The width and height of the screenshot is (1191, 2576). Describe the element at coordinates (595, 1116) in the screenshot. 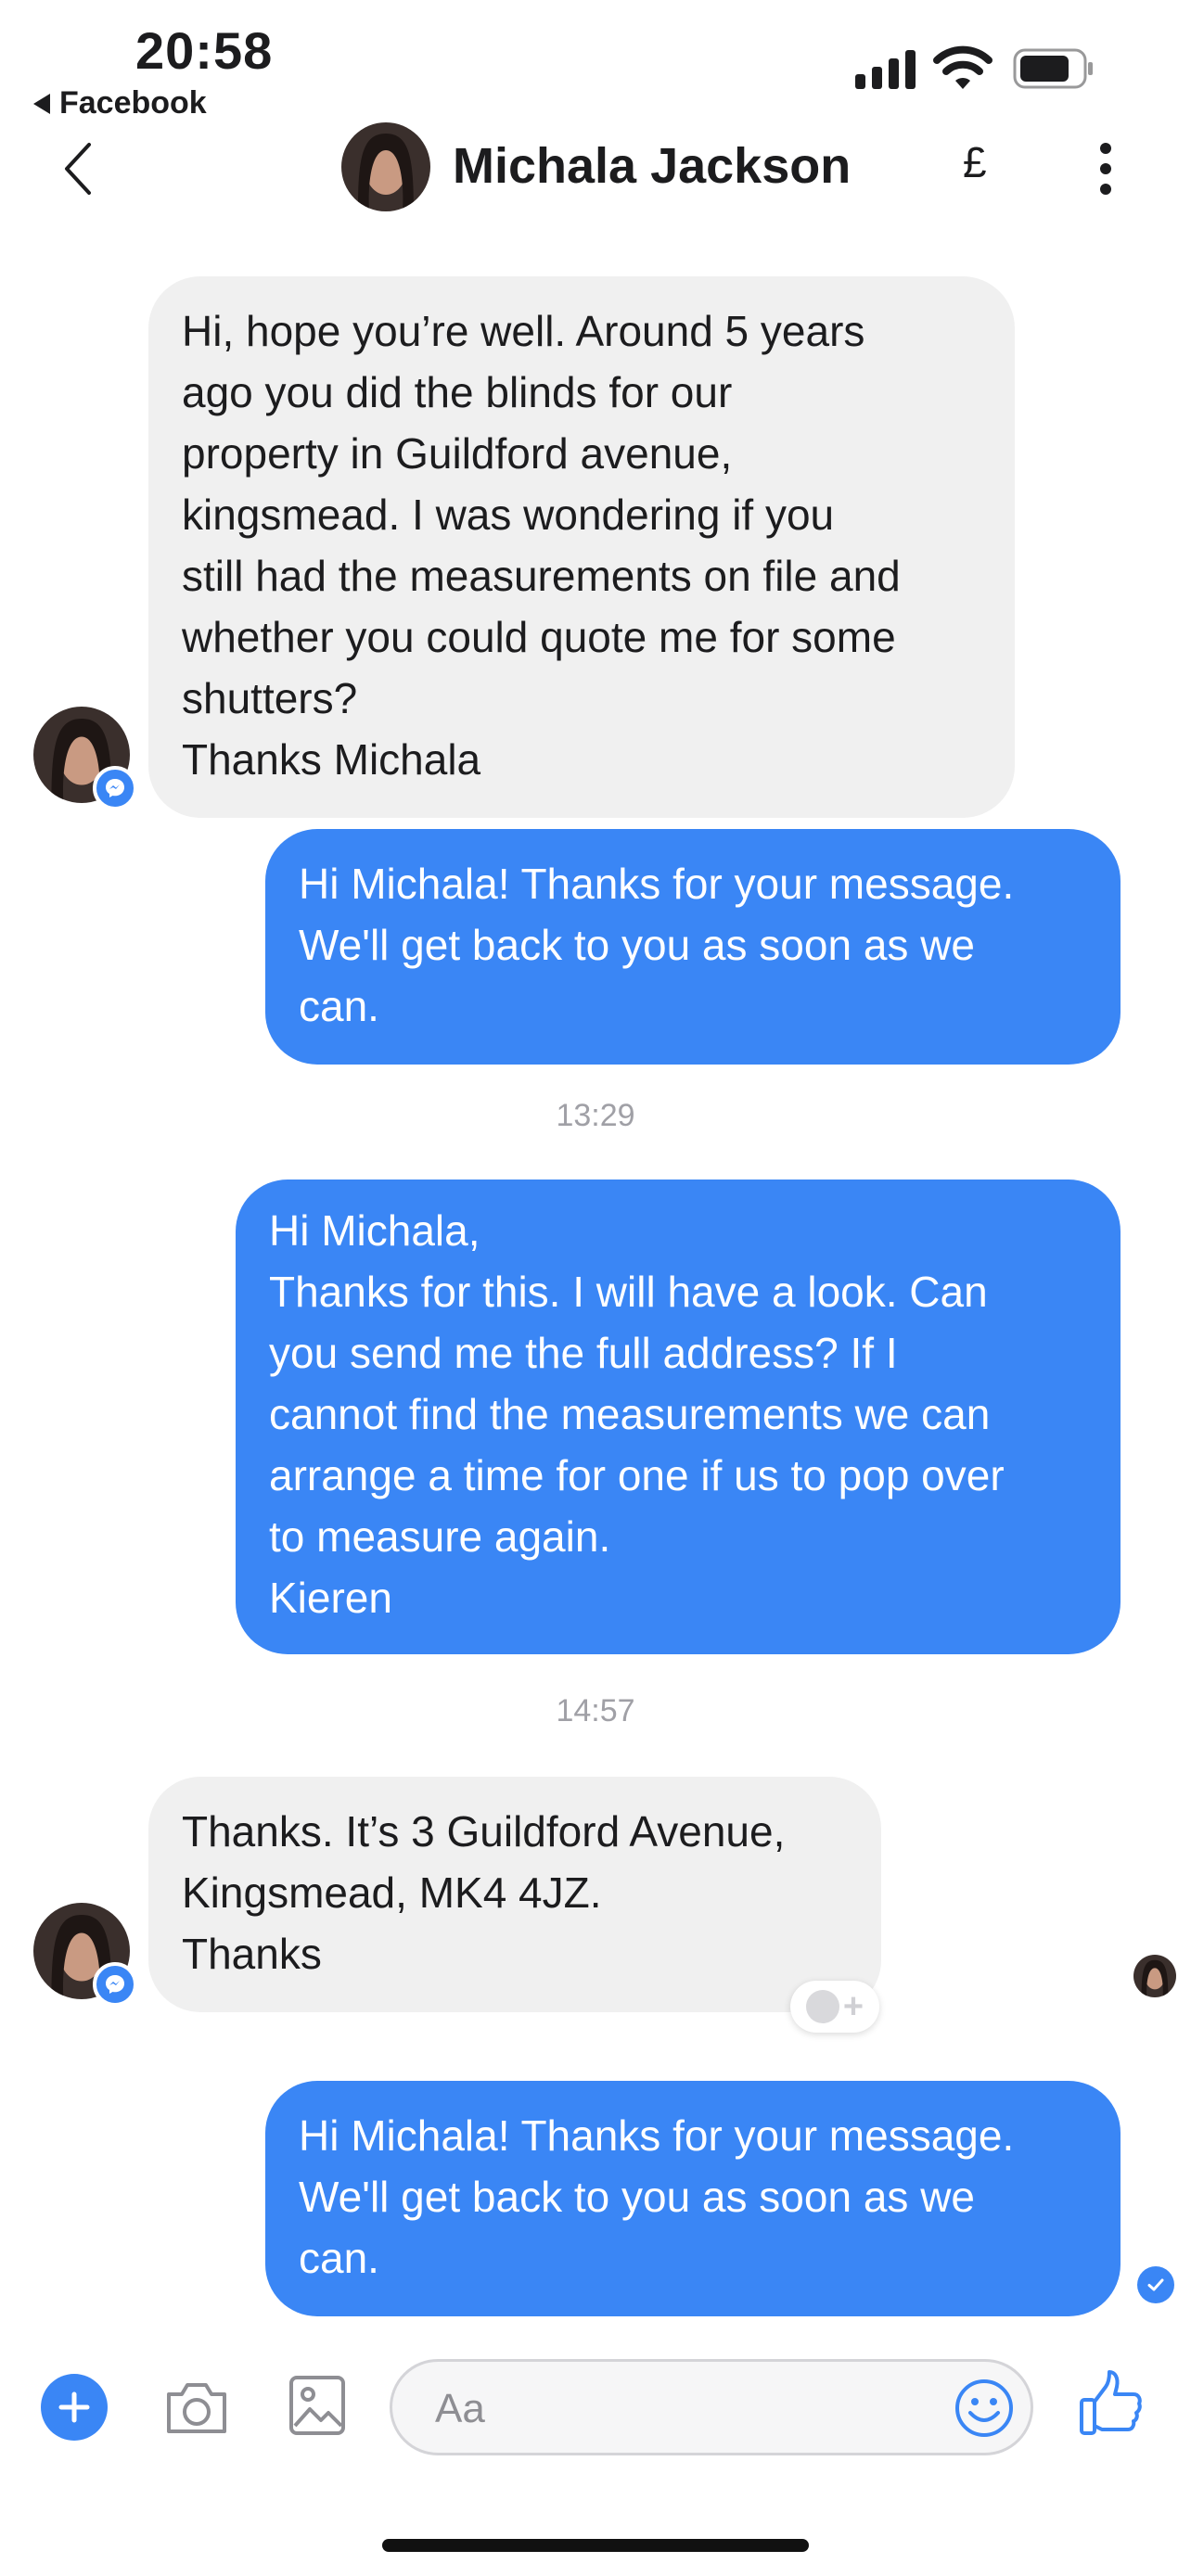

I see `timestamp: 13:29` at that location.